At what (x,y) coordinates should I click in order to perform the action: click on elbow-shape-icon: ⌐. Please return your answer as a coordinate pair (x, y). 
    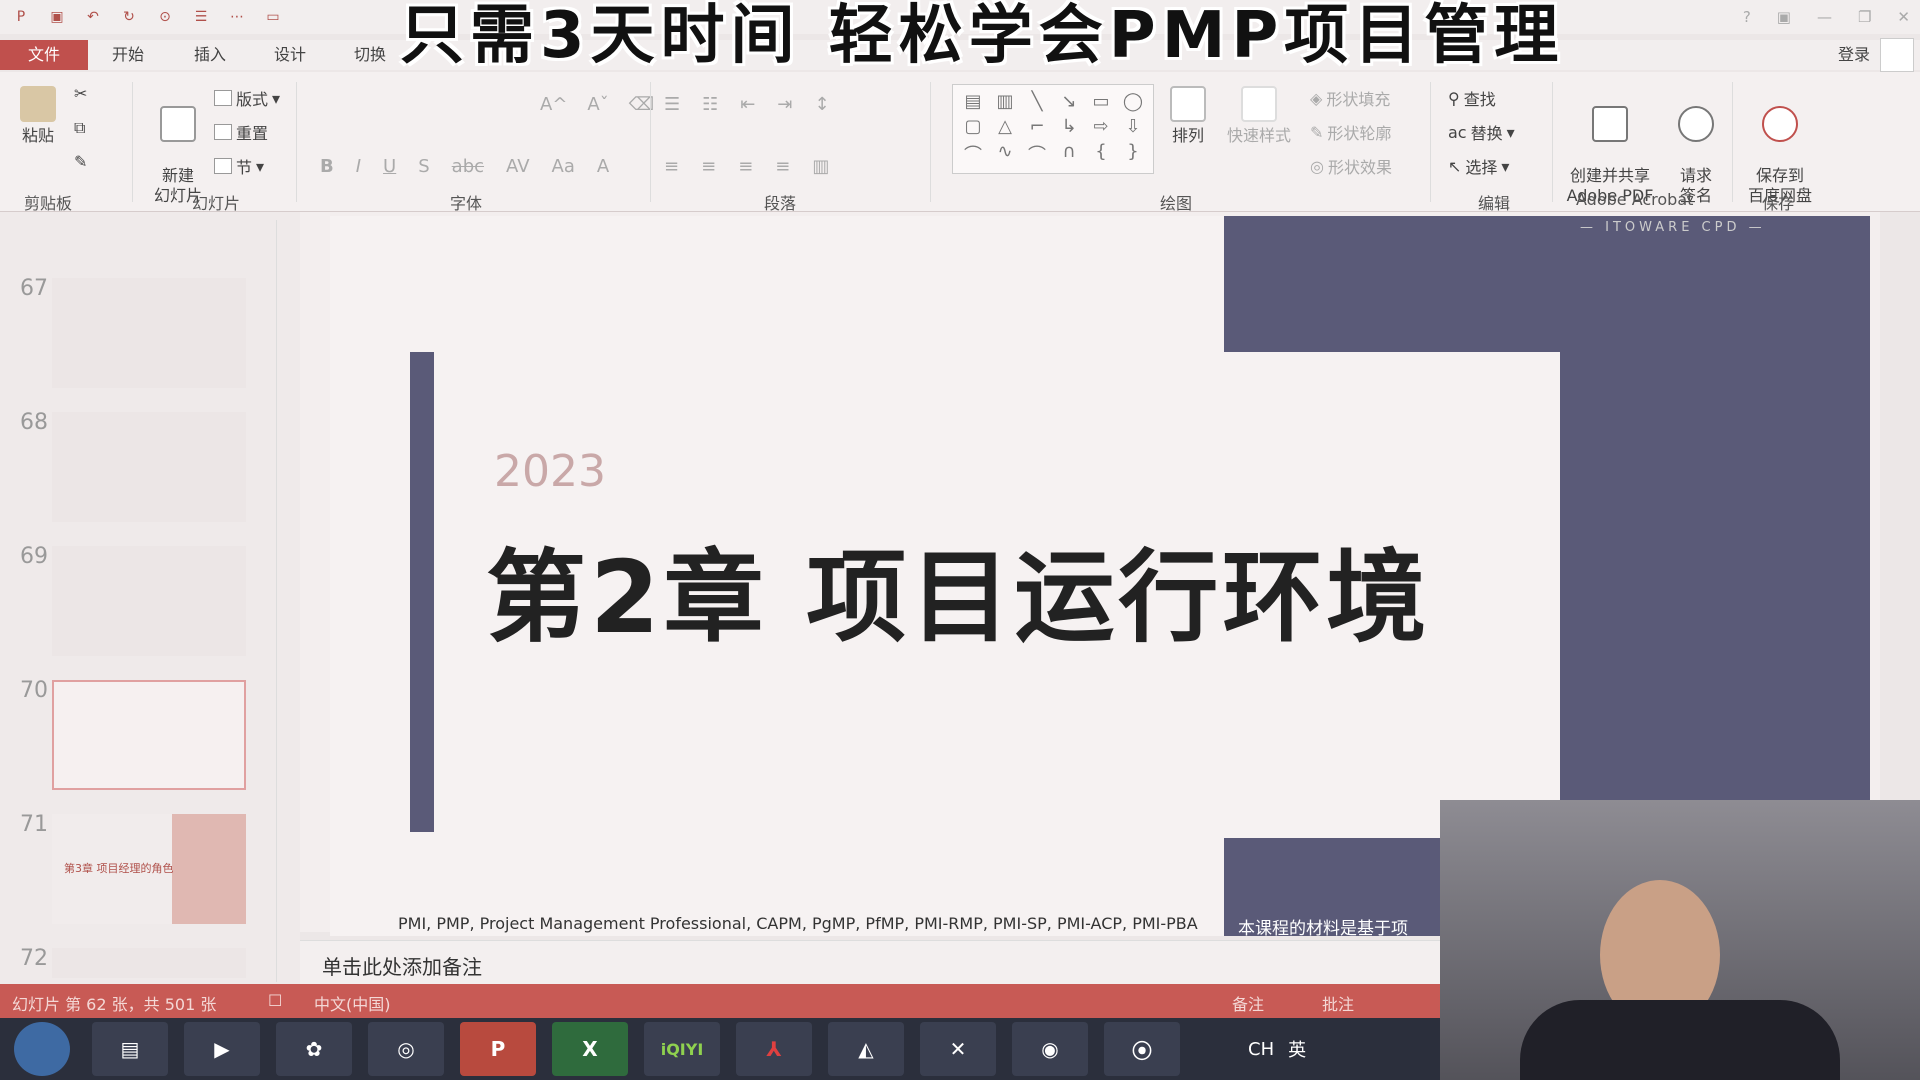
    Looking at the image, I should click on (1037, 126).